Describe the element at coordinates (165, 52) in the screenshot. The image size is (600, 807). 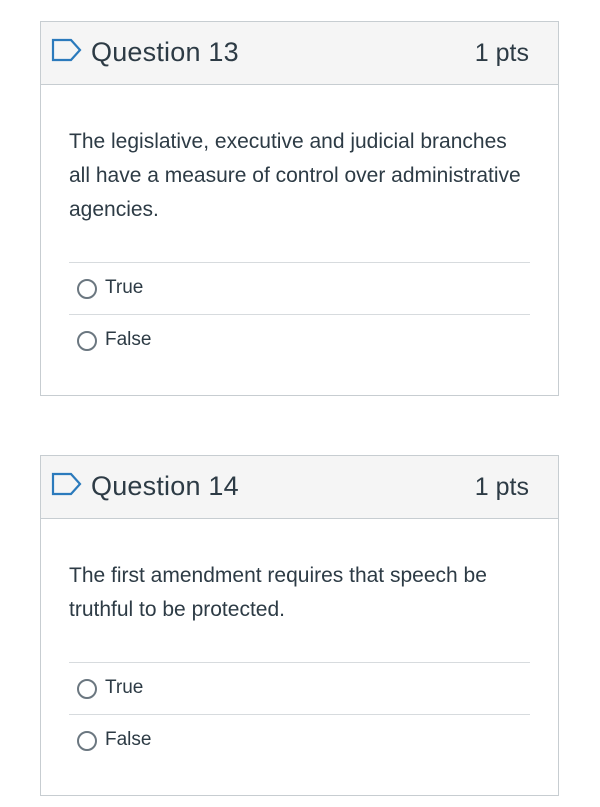
I see `question-title: Question 13` at that location.